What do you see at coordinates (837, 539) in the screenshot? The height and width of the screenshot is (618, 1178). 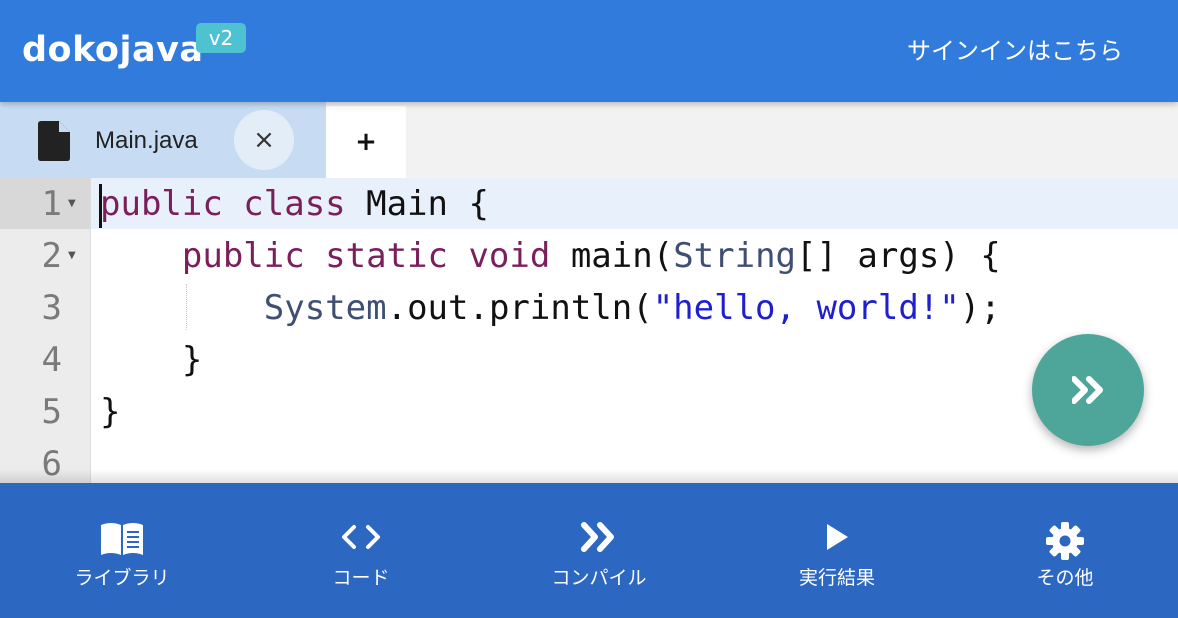 I see `play-icon` at bounding box center [837, 539].